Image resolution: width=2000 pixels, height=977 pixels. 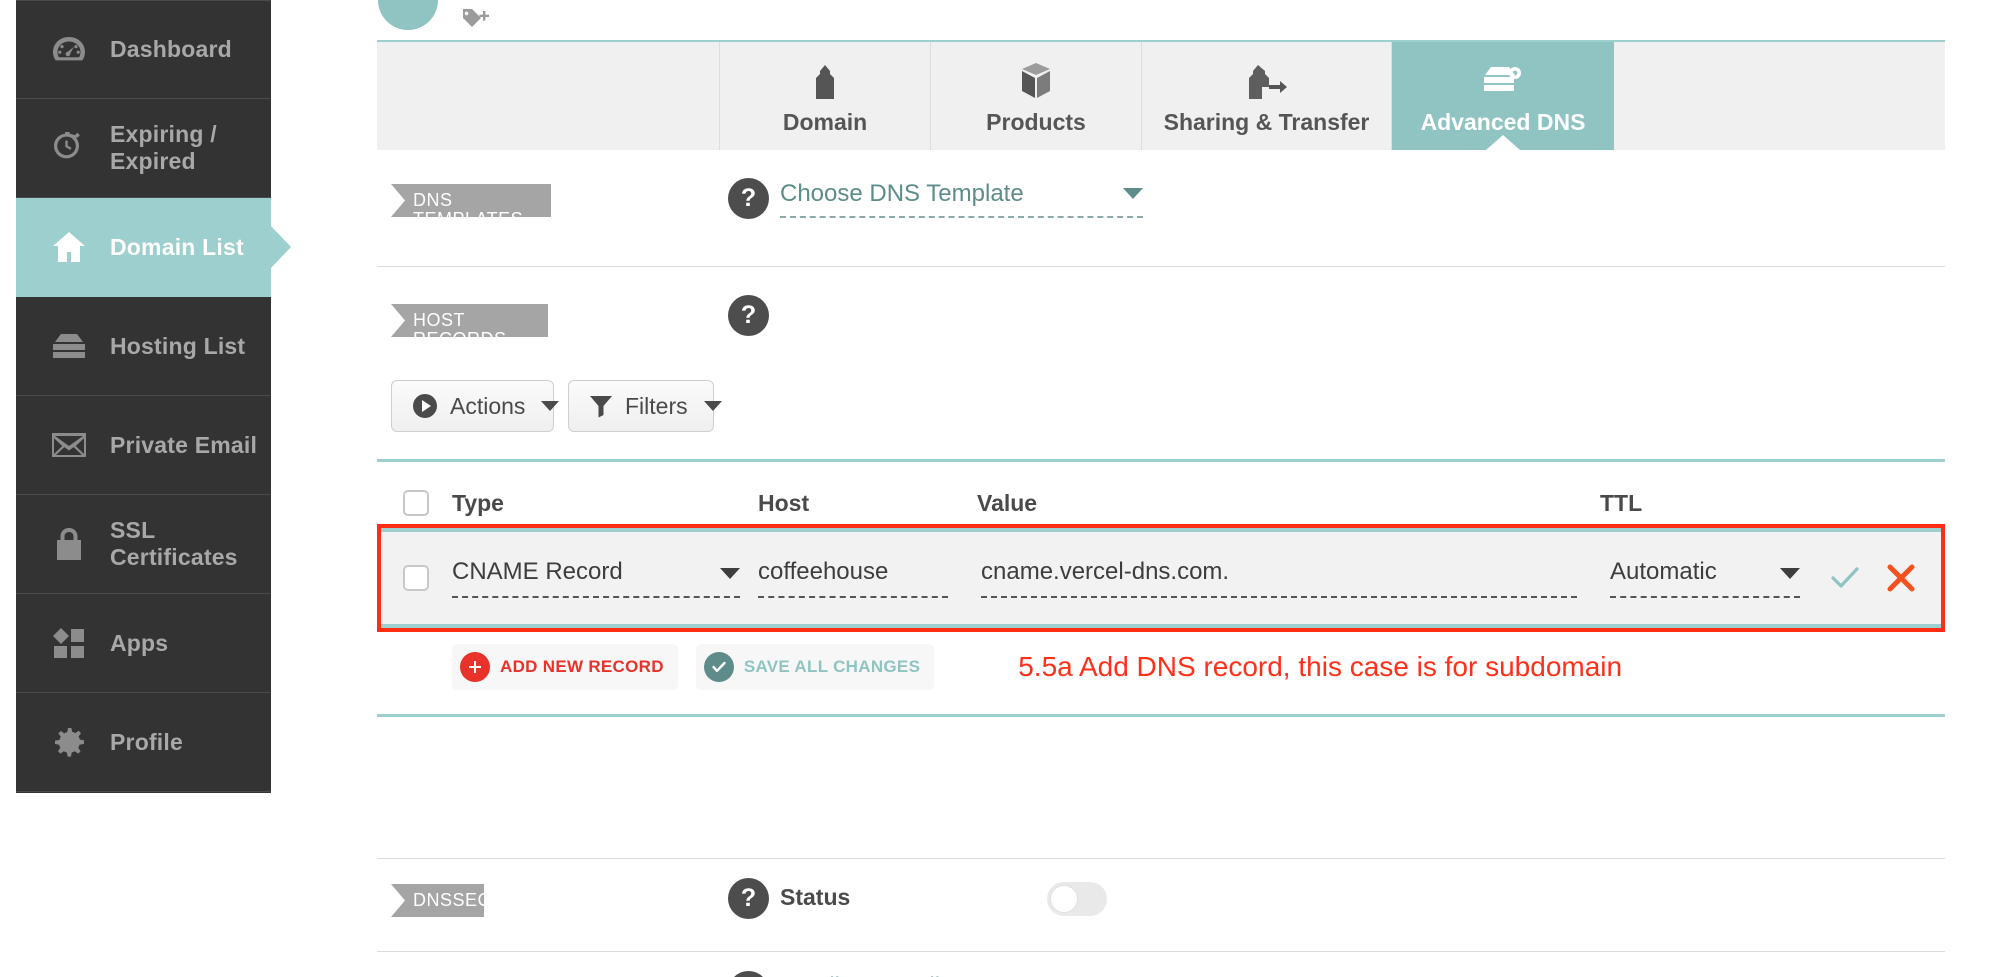 What do you see at coordinates (1503, 121) in the screenshot?
I see `tab-label: Advanced DNS` at bounding box center [1503, 121].